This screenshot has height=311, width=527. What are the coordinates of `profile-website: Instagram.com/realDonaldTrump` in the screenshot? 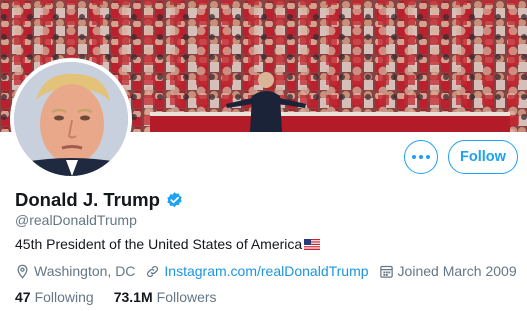 It's located at (257, 271).